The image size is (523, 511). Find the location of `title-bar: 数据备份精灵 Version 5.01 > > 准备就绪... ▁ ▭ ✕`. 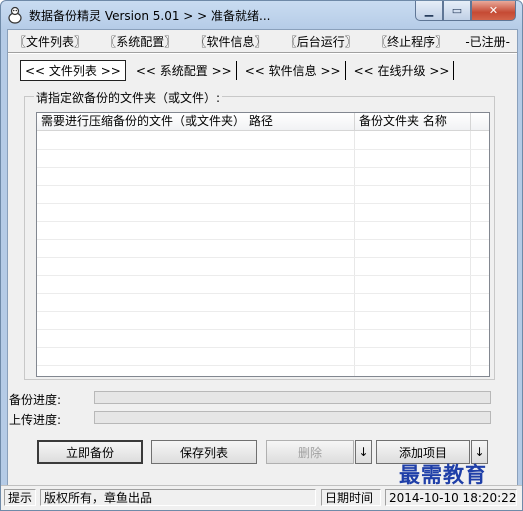

title-bar: 数据备份精灵 Version 5.01 > > 准备就绪... ▁ ▭ ✕ is located at coordinates (261, 15).